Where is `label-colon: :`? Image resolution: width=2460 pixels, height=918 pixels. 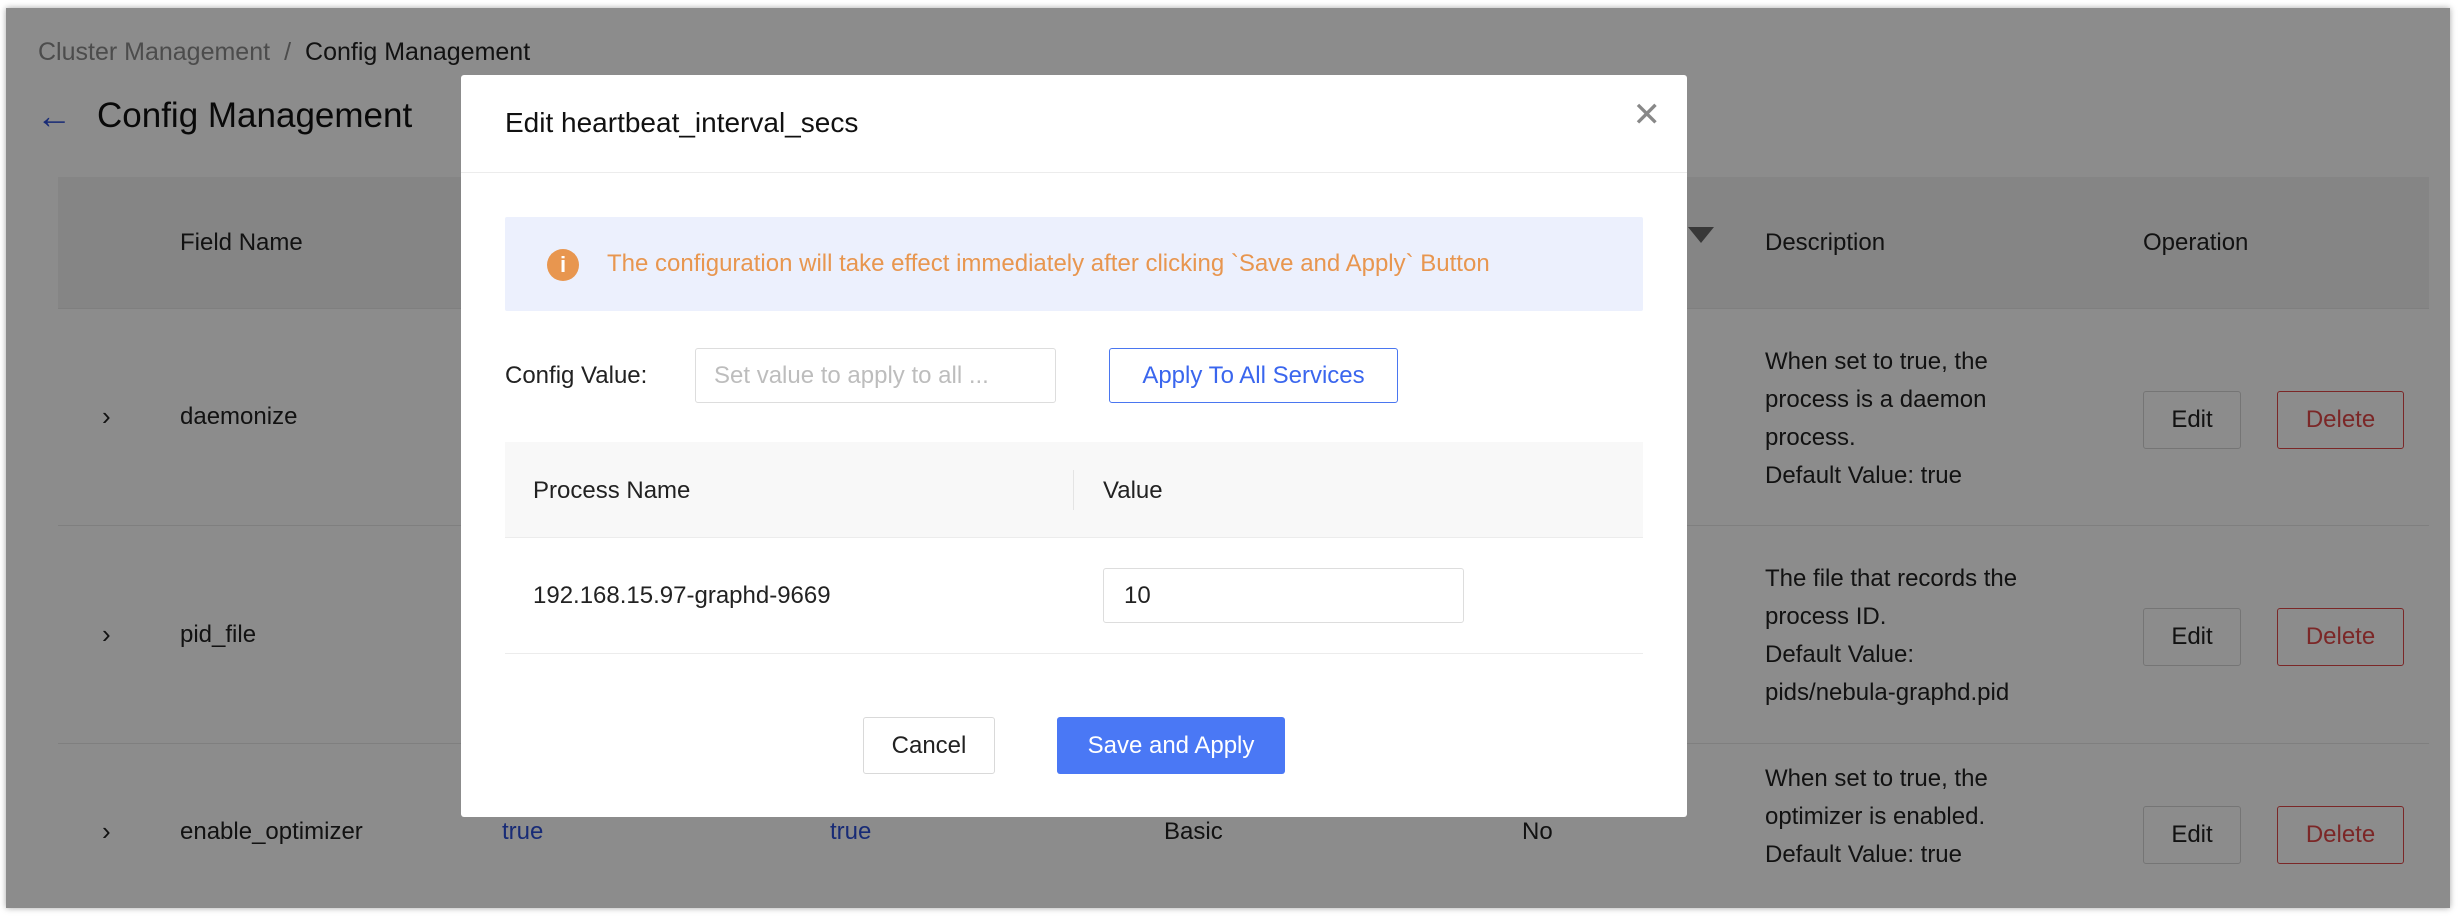 label-colon: : is located at coordinates (644, 375).